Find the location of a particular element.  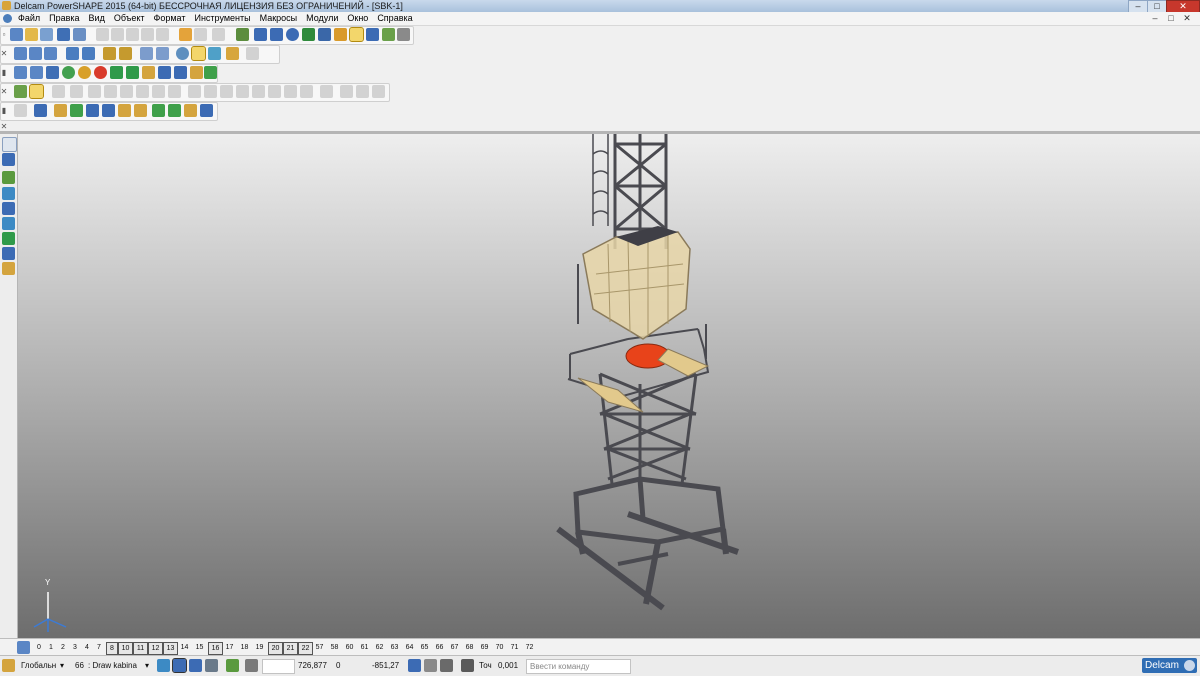

level-22: 22 is located at coordinates (305, 648).